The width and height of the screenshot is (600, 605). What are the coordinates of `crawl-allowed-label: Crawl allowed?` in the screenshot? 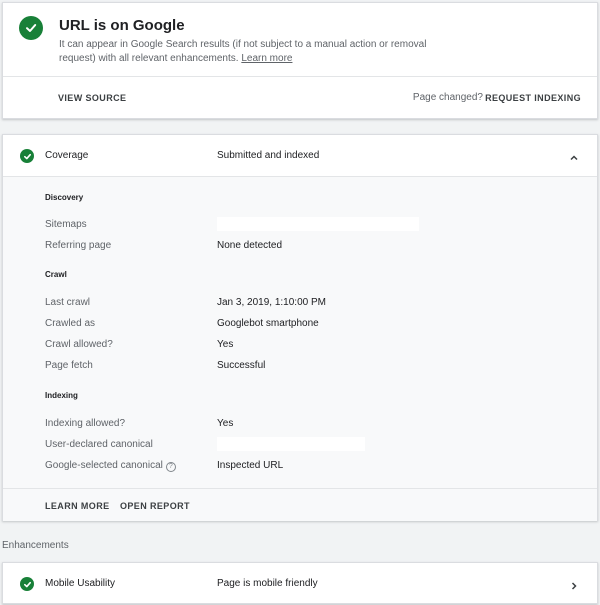 It's located at (79, 344).